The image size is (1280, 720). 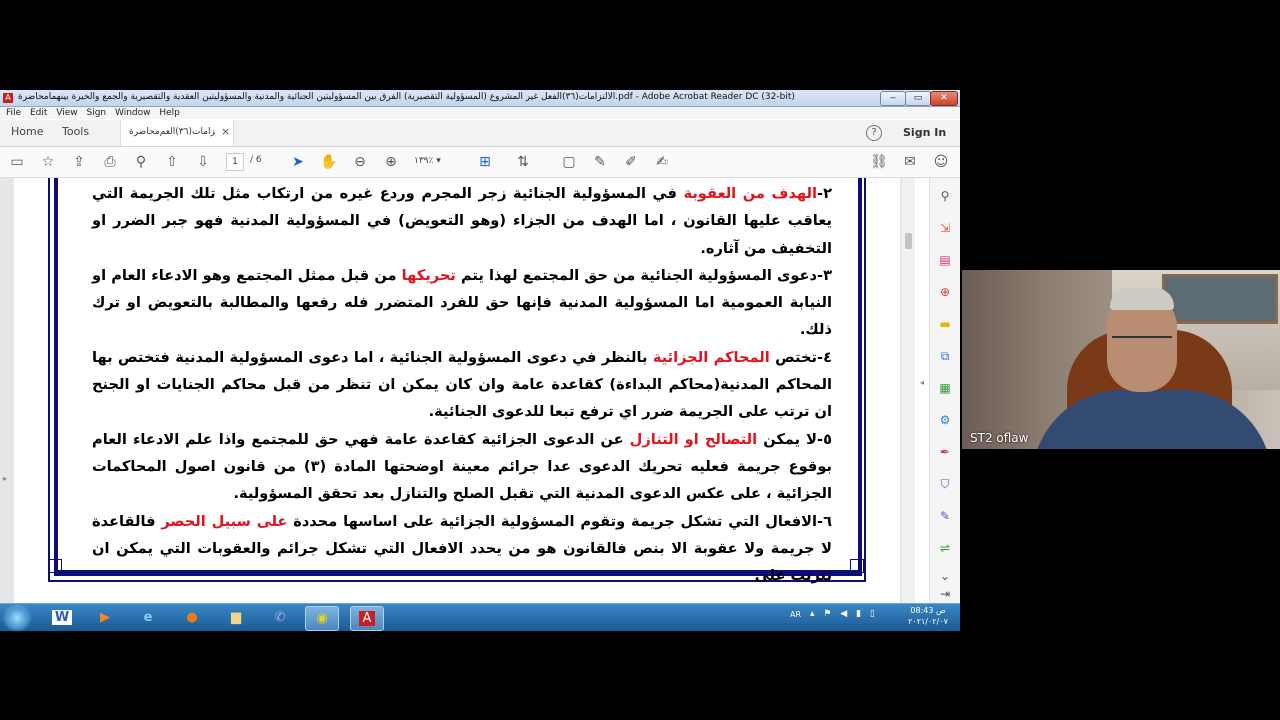 I want to click on chevron-down-icon: ⌄, so click(x=945, y=576).